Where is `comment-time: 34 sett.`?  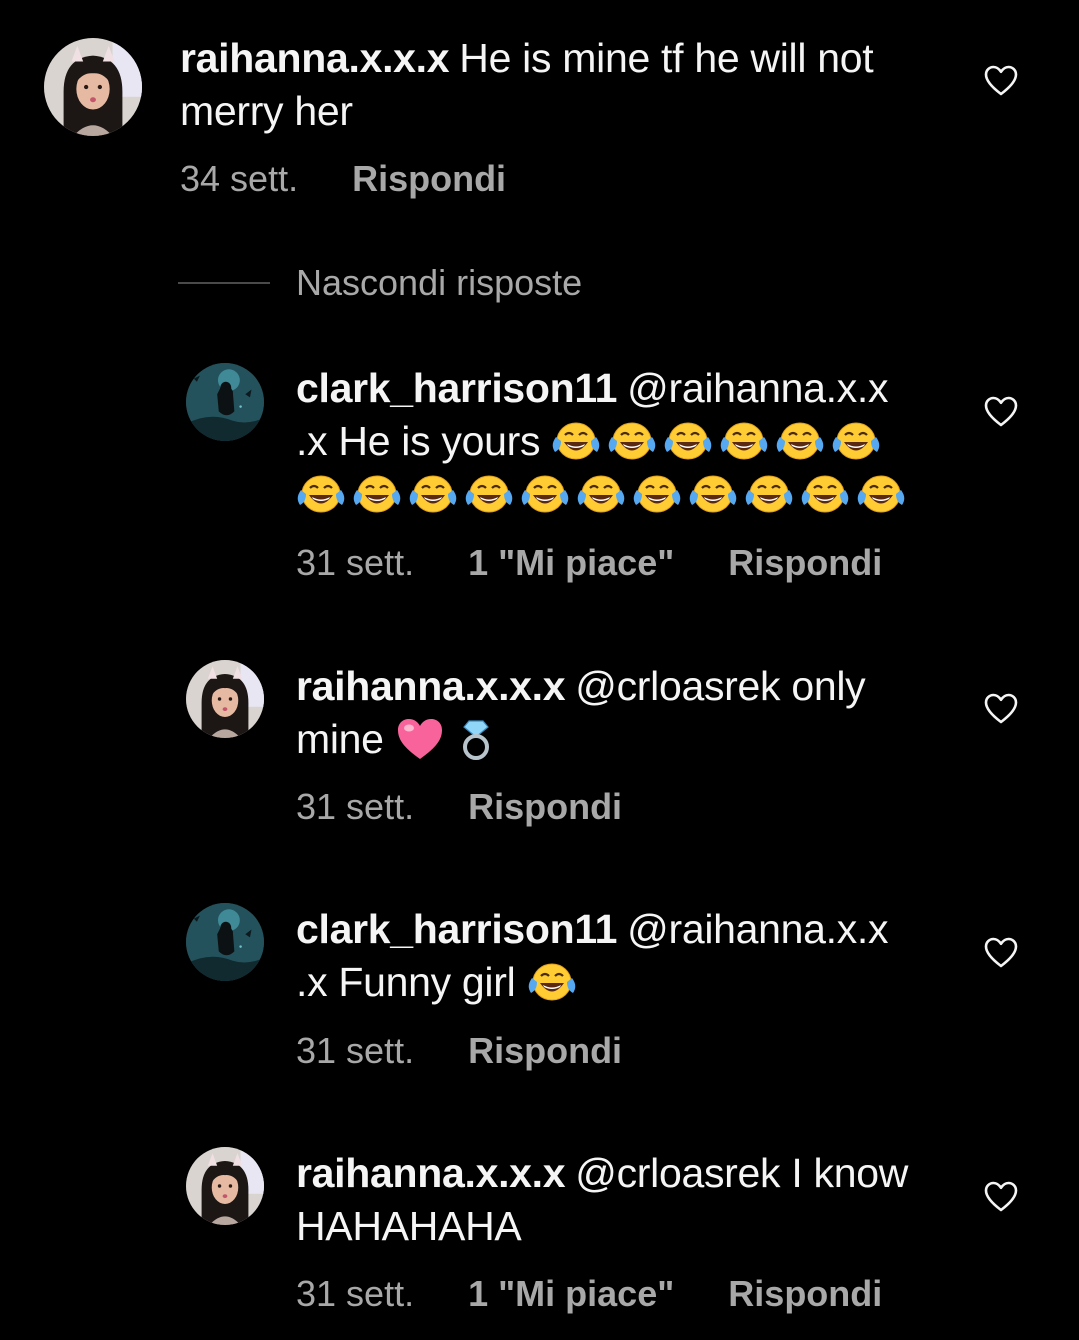
comment-time: 34 sett. is located at coordinates (239, 178).